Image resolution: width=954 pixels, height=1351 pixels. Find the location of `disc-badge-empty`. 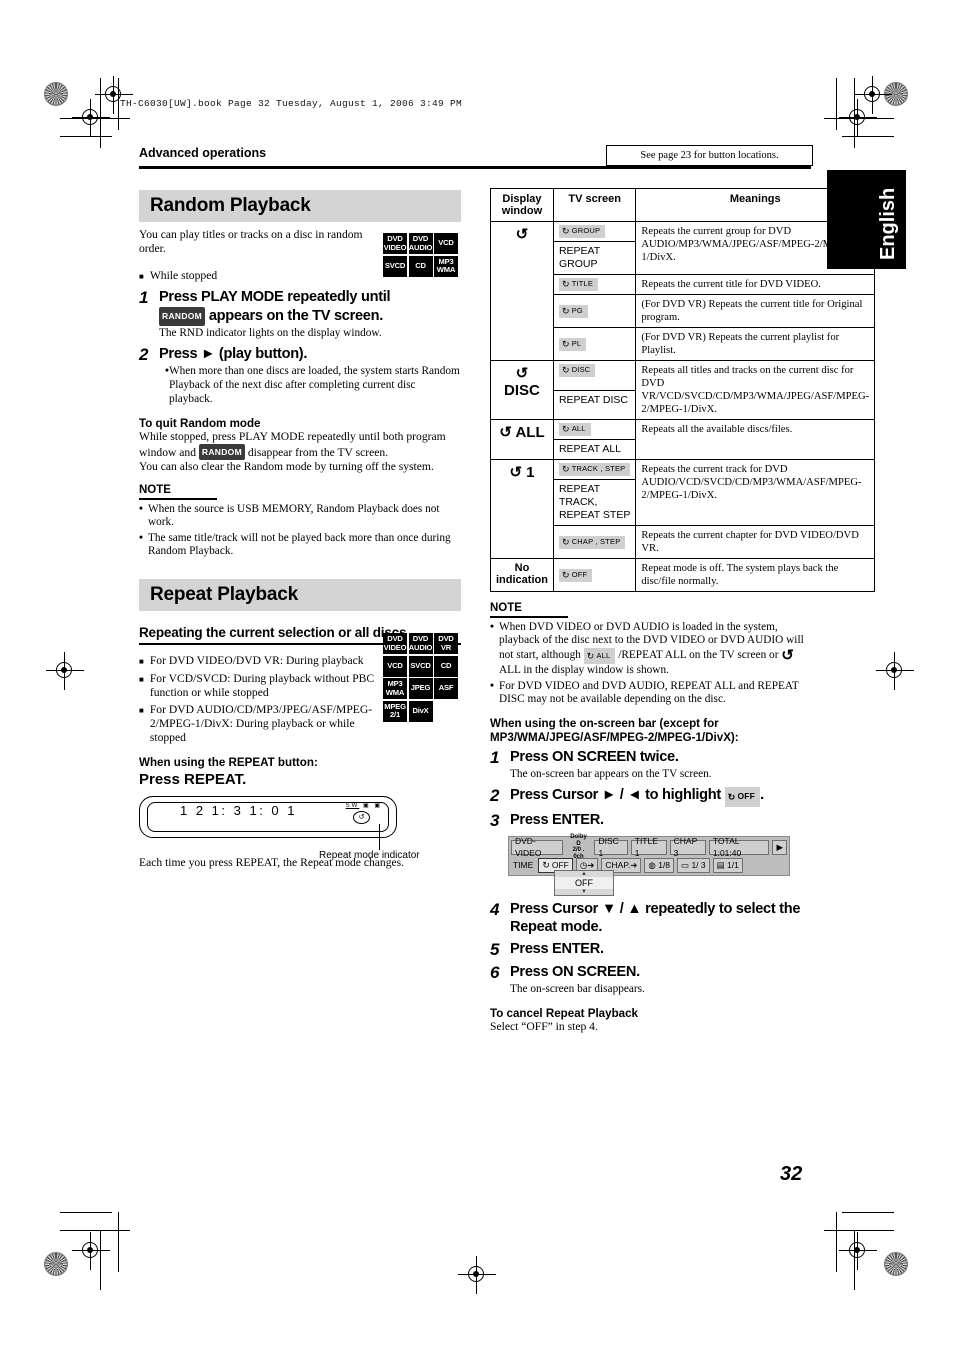

disc-badge-empty is located at coordinates (446, 711).